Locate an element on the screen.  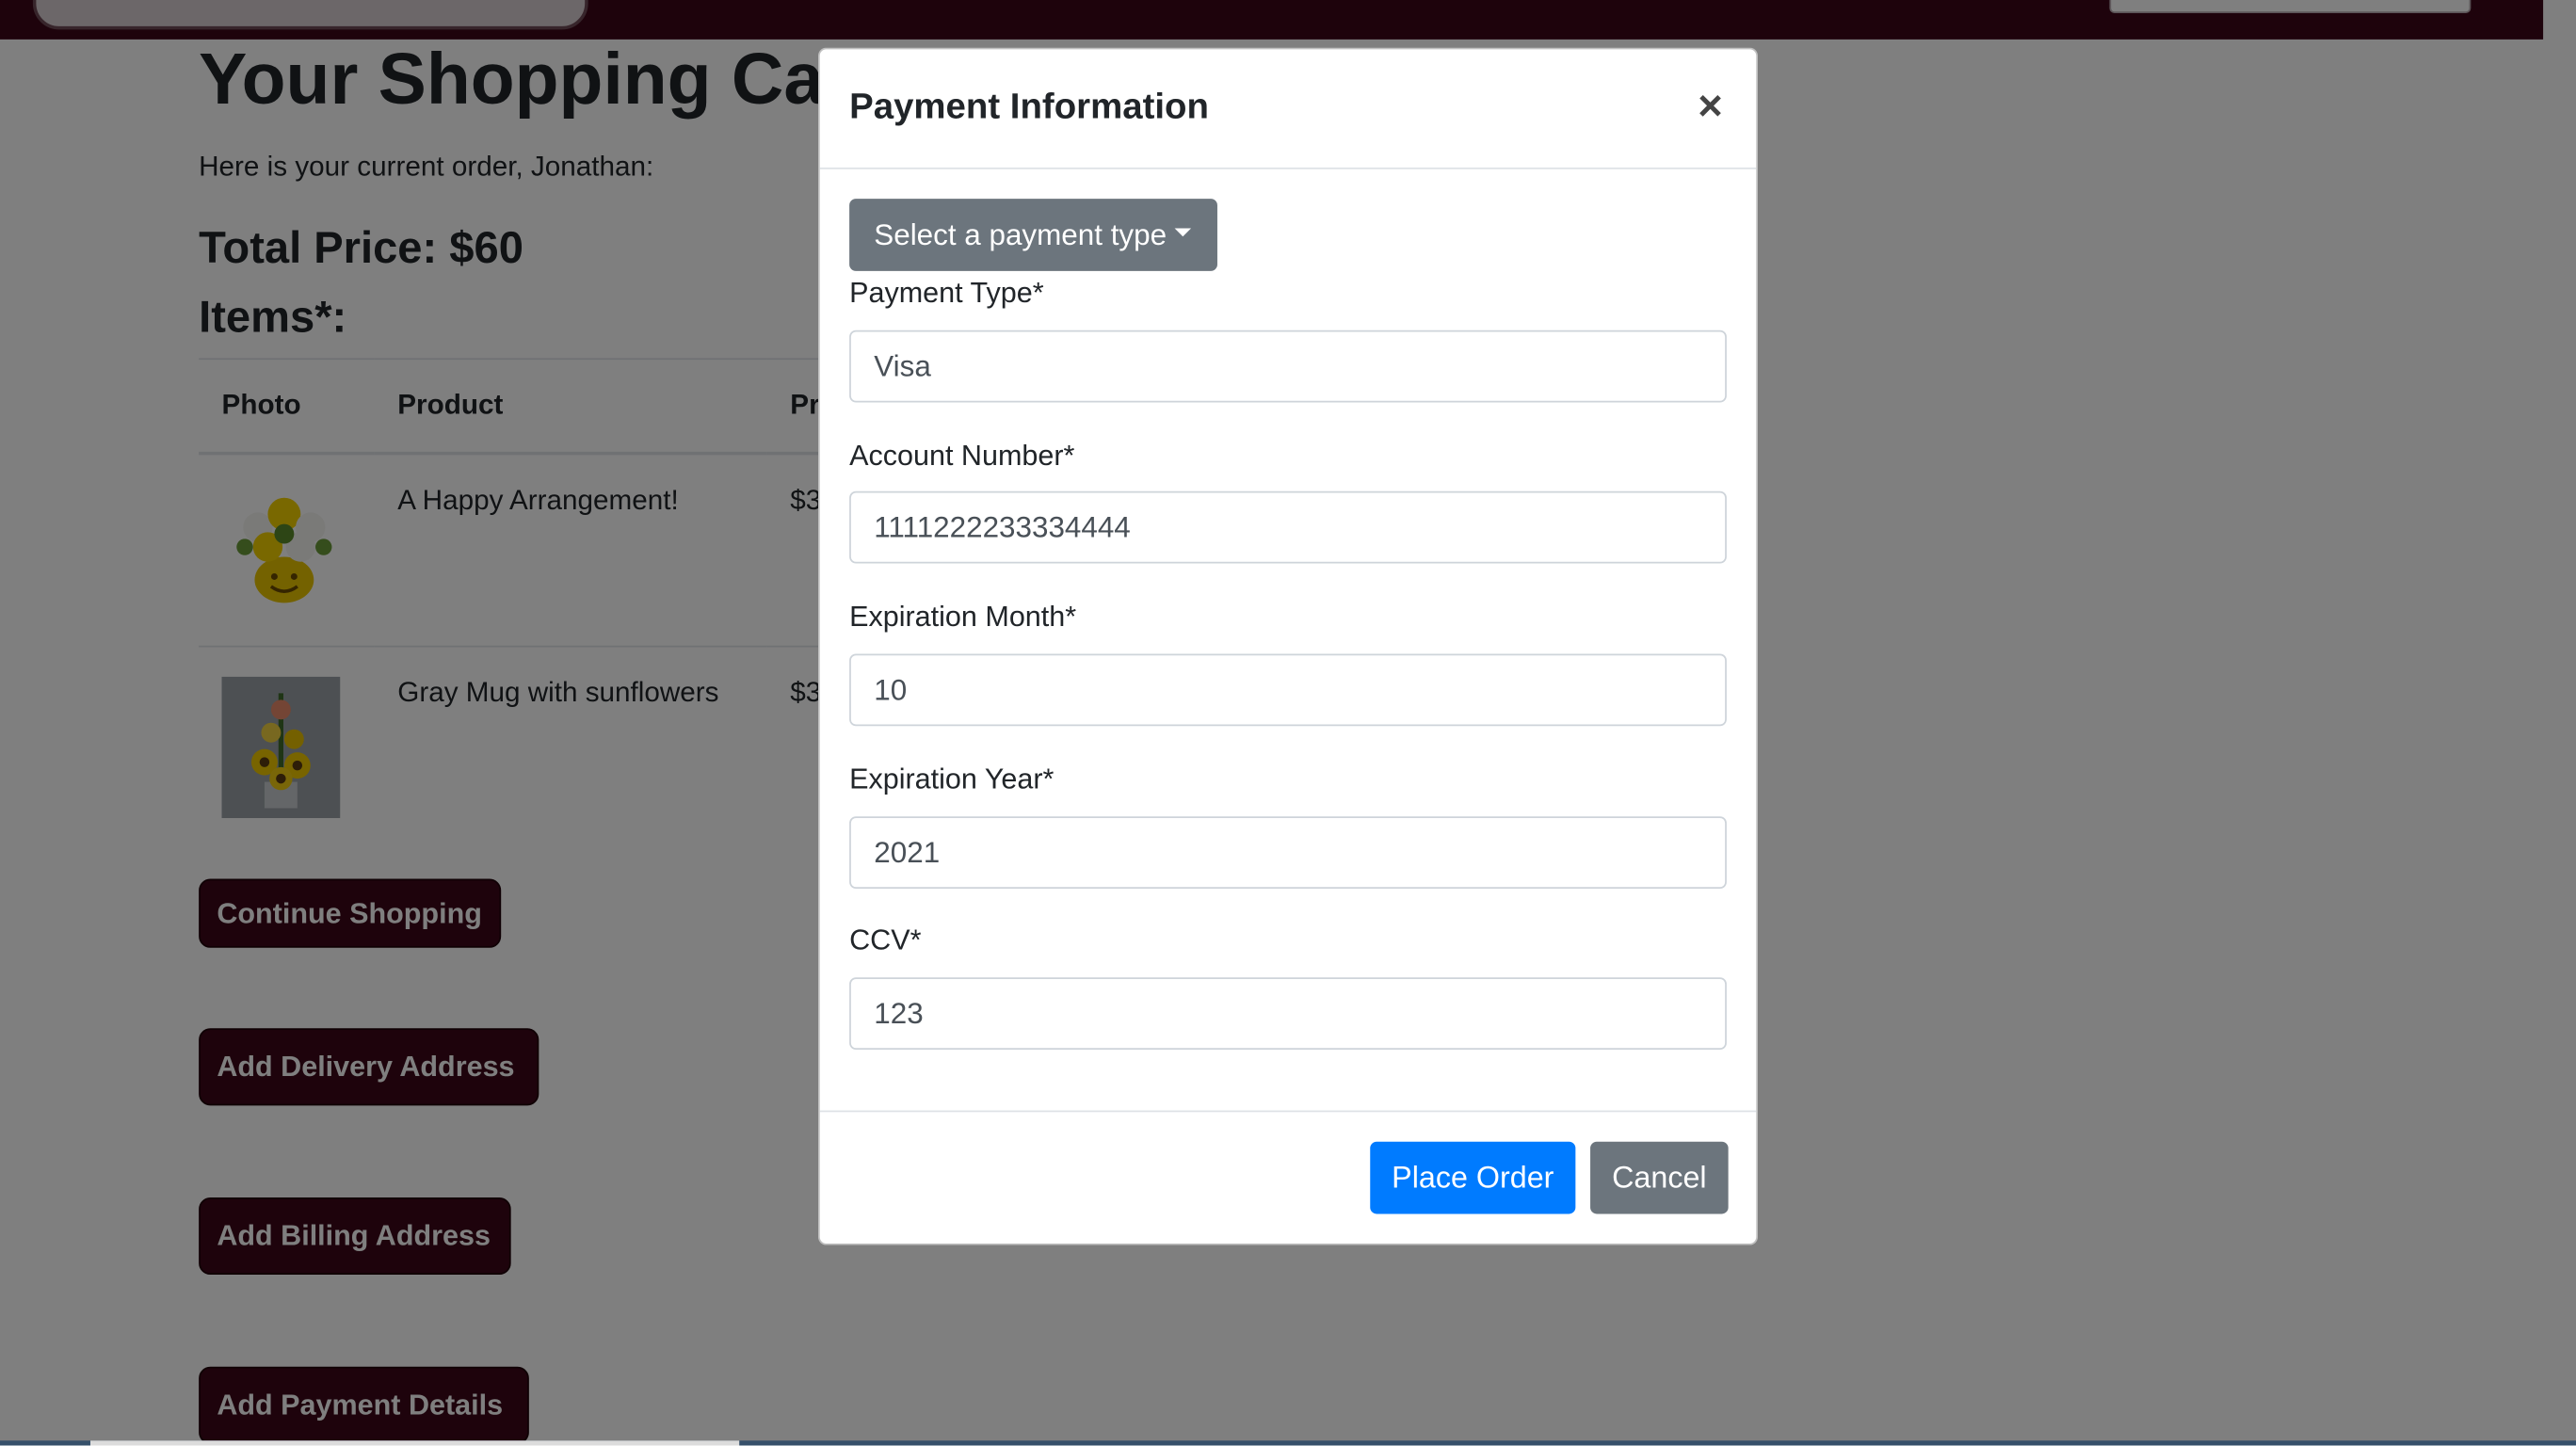
close-icon: × is located at coordinates (1711, 105).